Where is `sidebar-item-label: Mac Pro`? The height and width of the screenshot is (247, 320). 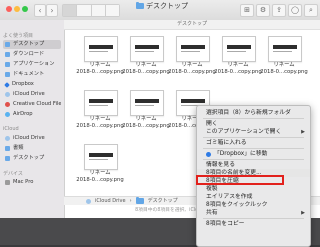 sidebar-item-label: Mac Pro is located at coordinates (23, 182).